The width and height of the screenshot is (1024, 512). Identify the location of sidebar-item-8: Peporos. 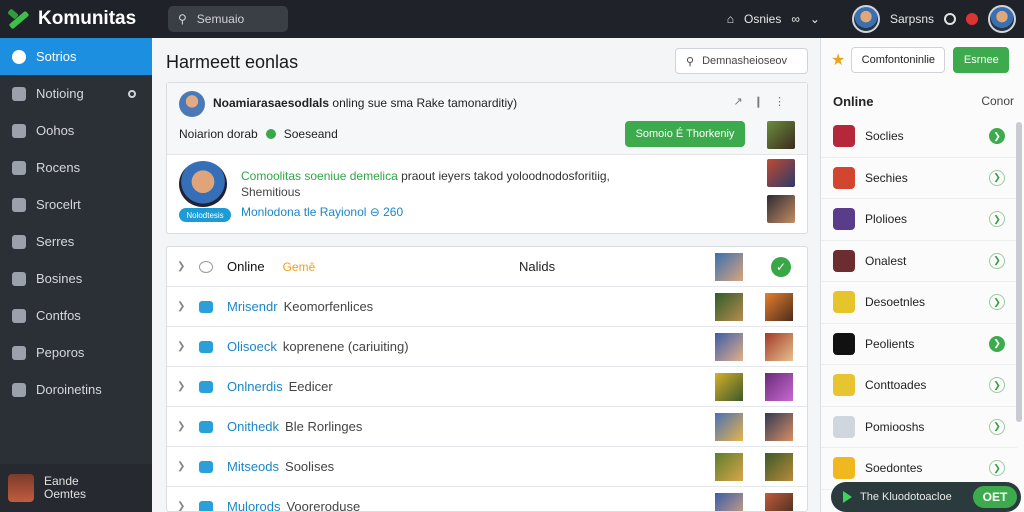
(76, 352).